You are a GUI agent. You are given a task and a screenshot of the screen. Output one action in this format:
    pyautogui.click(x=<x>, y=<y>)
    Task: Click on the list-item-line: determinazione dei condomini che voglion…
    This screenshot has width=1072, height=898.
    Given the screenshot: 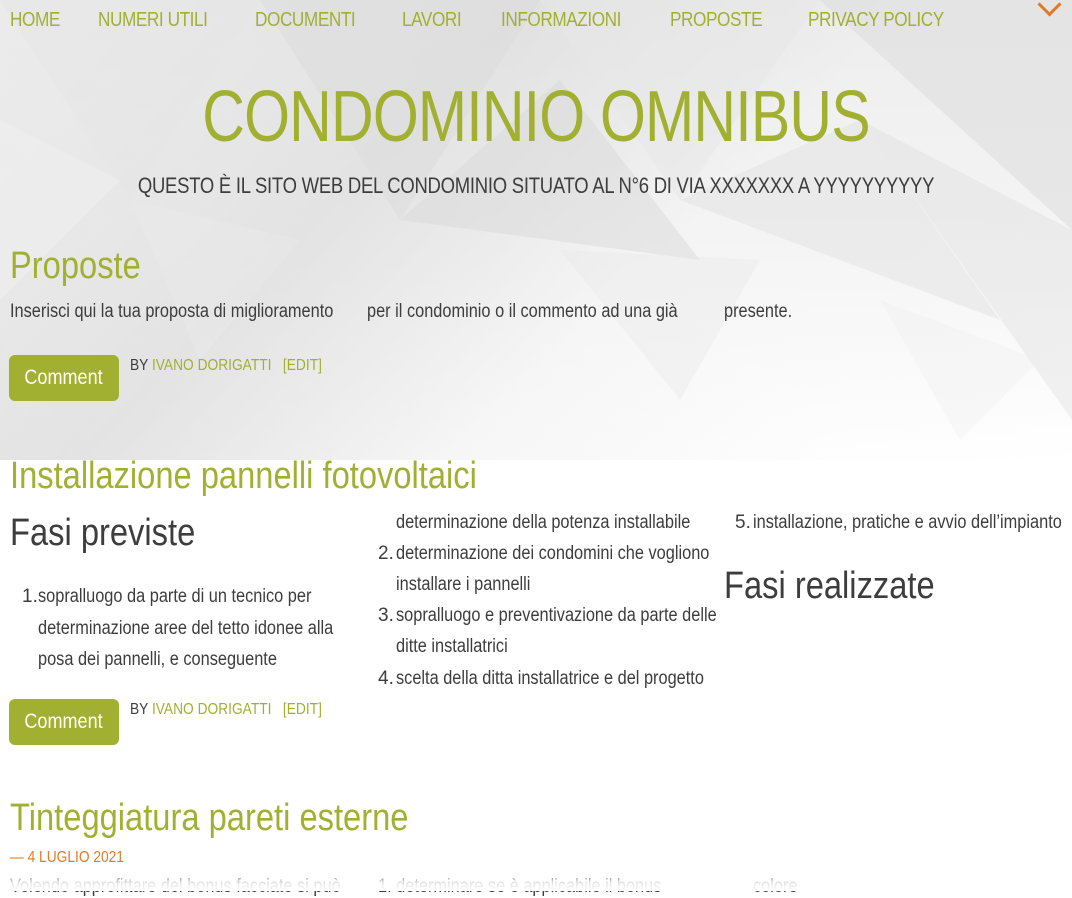 What is the action you would take?
    pyautogui.click(x=553, y=553)
    